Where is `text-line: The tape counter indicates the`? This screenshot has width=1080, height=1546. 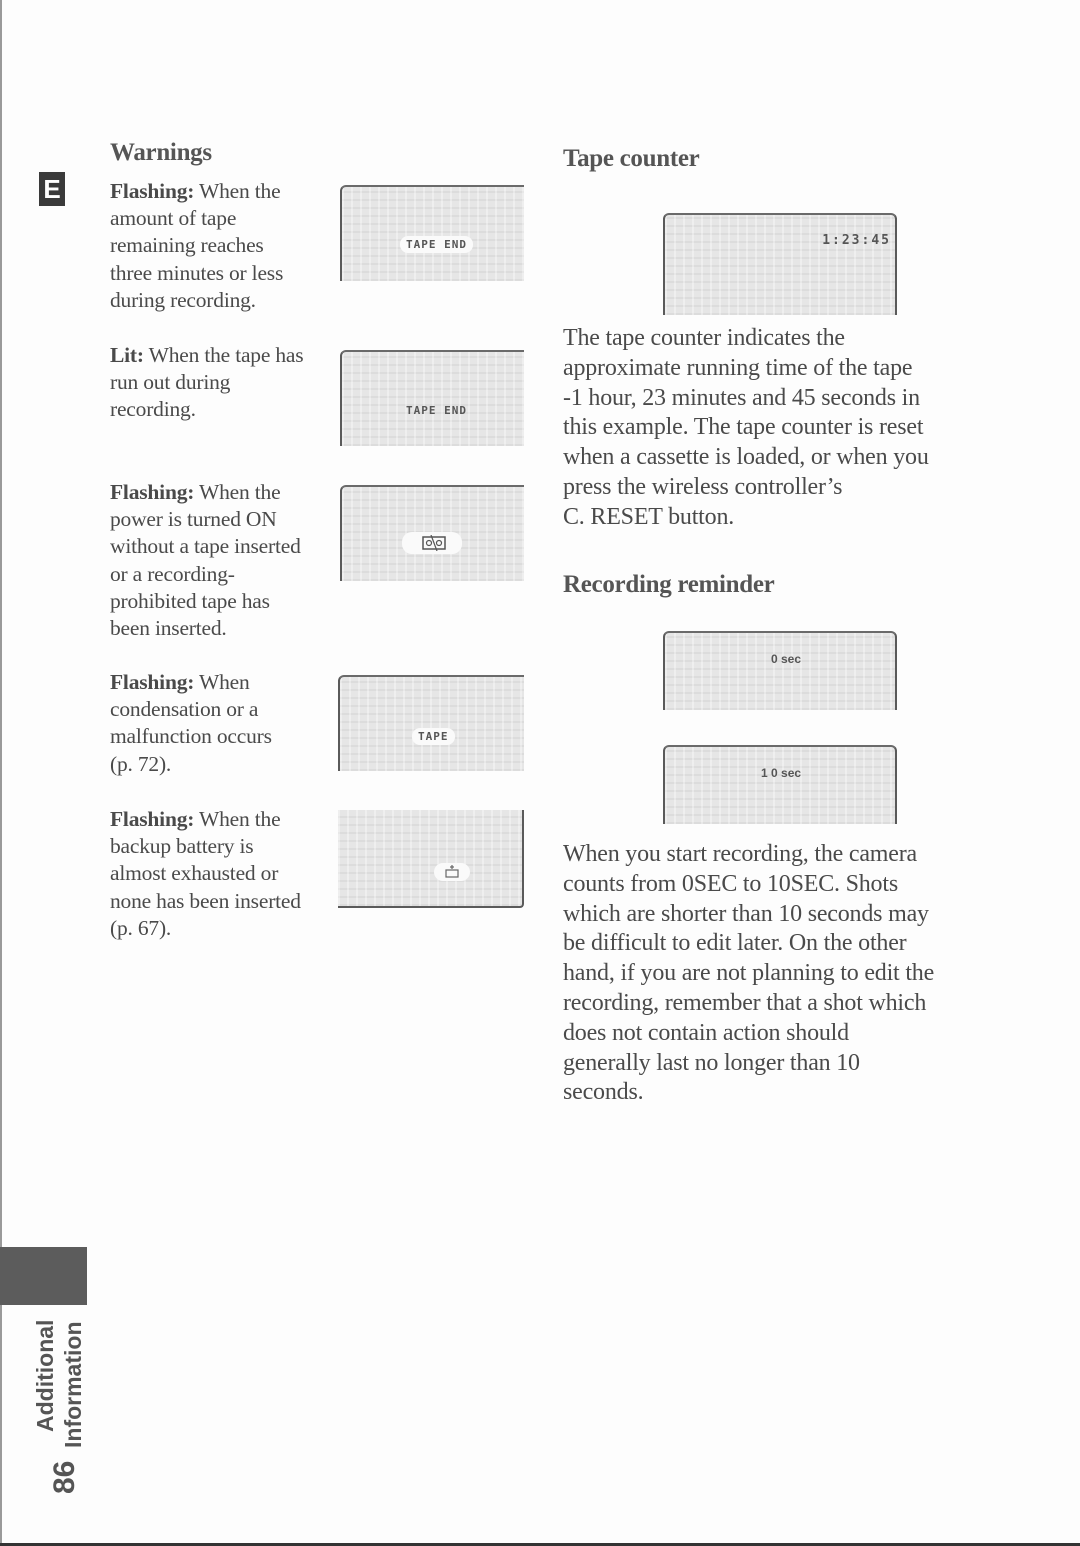
text-line: The tape counter indicates the is located at coordinates (704, 338).